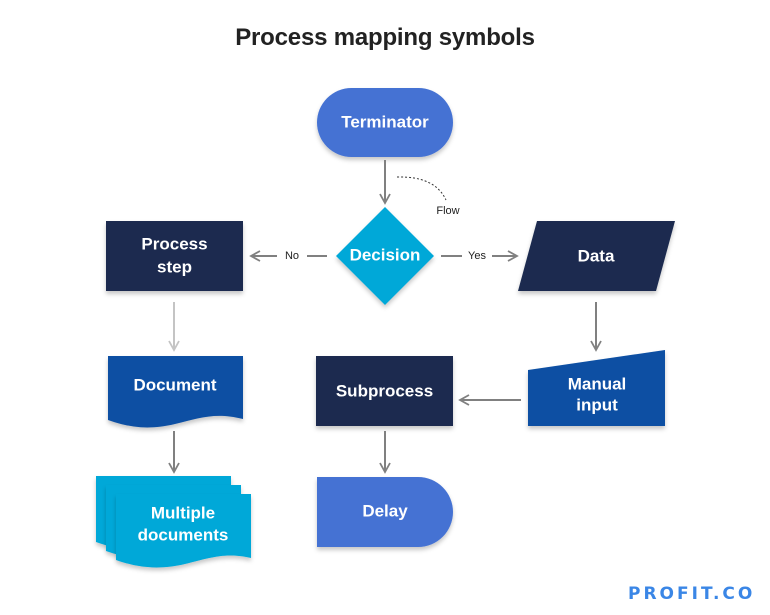  I want to click on data-label: Data, so click(596, 255).